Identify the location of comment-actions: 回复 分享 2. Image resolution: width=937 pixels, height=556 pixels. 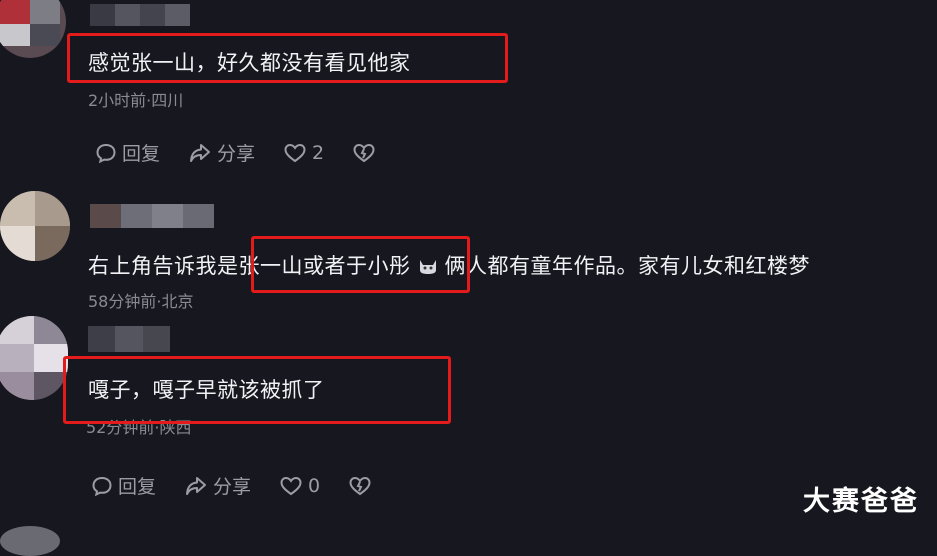
(252, 152).